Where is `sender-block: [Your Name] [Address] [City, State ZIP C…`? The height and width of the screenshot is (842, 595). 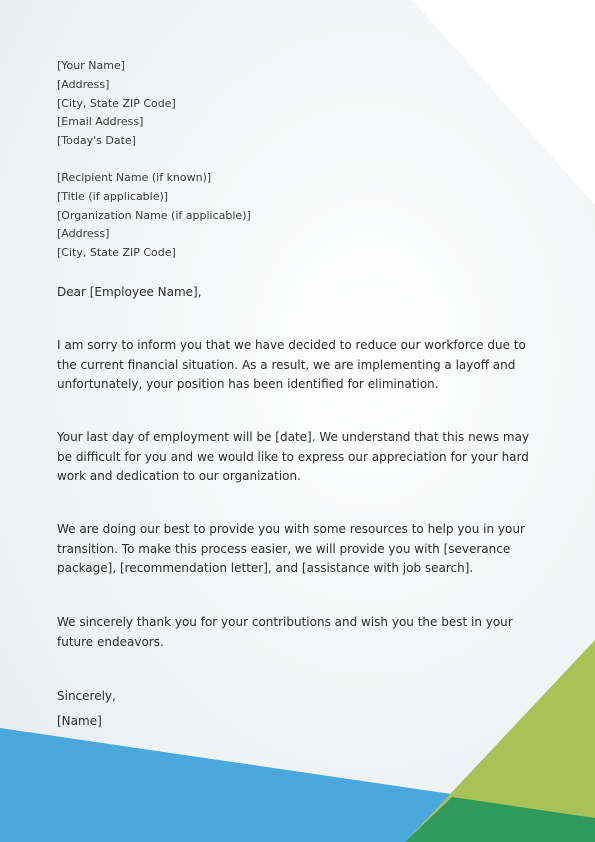 sender-block: [Your Name] [Address] [City, State ZIP C… is located at coordinates (302, 104).